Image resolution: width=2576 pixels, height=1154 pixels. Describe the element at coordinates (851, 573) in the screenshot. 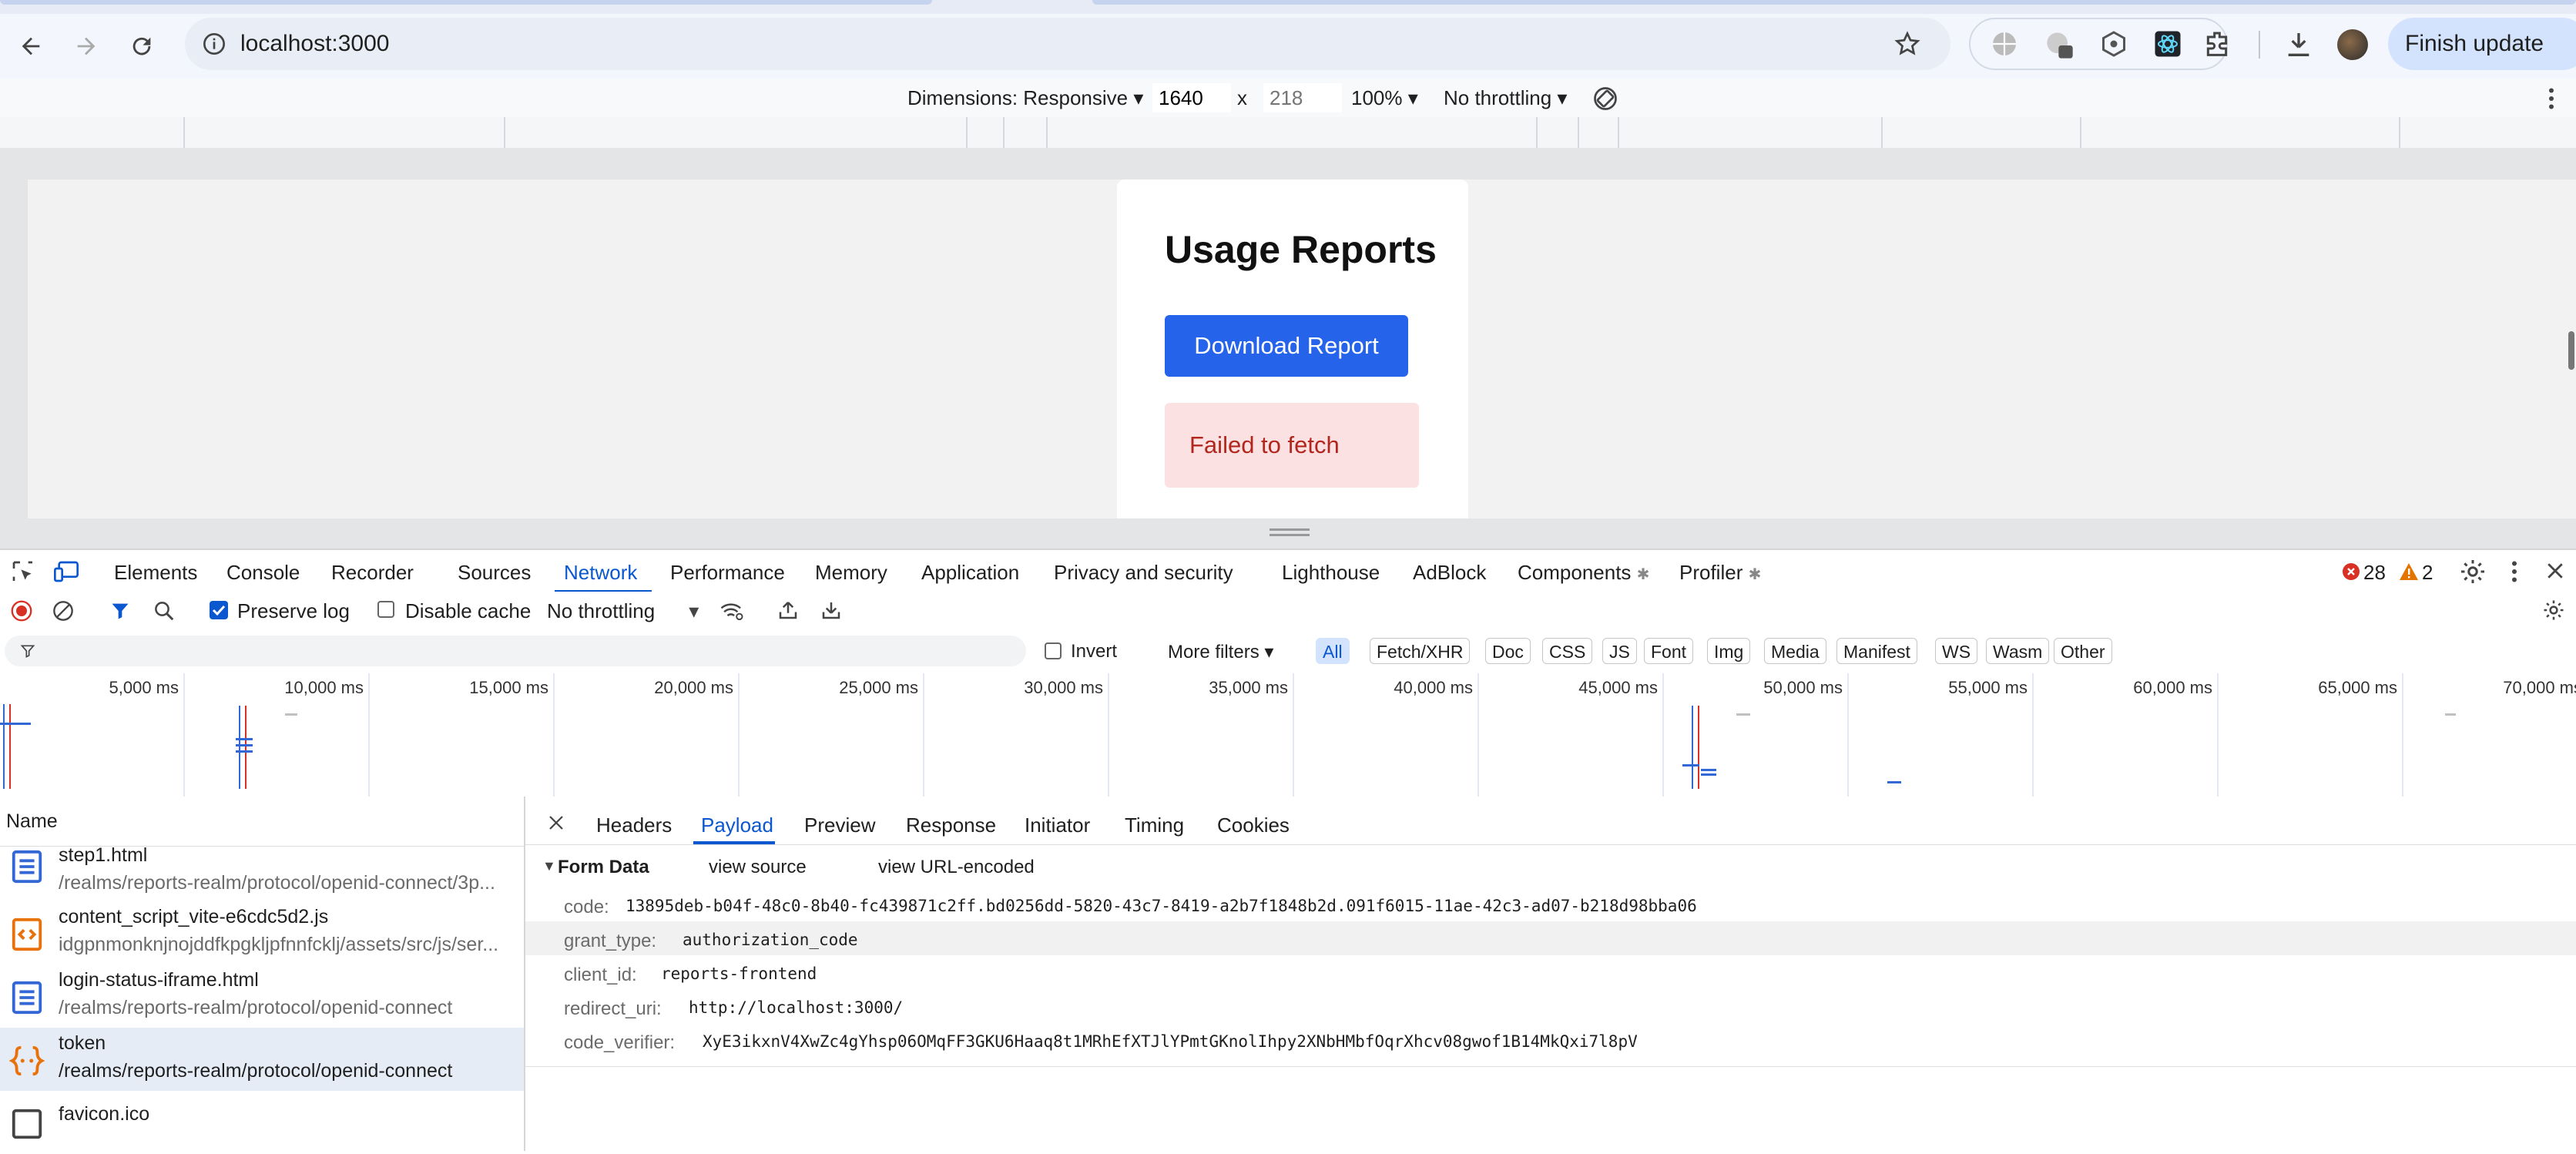

I see `tab-memory: Memory` at that location.